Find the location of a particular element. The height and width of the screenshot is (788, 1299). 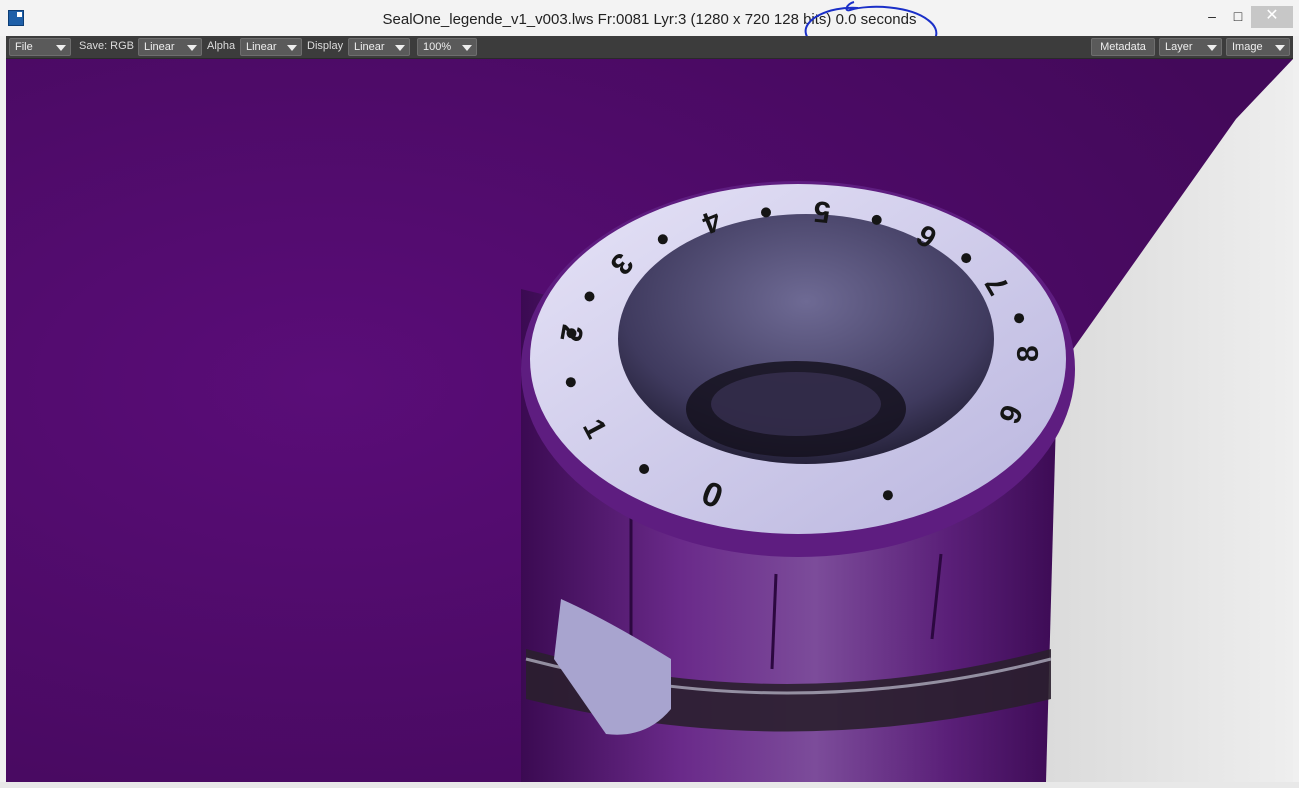

maximize-button: □ is located at coordinates (1238, 17).